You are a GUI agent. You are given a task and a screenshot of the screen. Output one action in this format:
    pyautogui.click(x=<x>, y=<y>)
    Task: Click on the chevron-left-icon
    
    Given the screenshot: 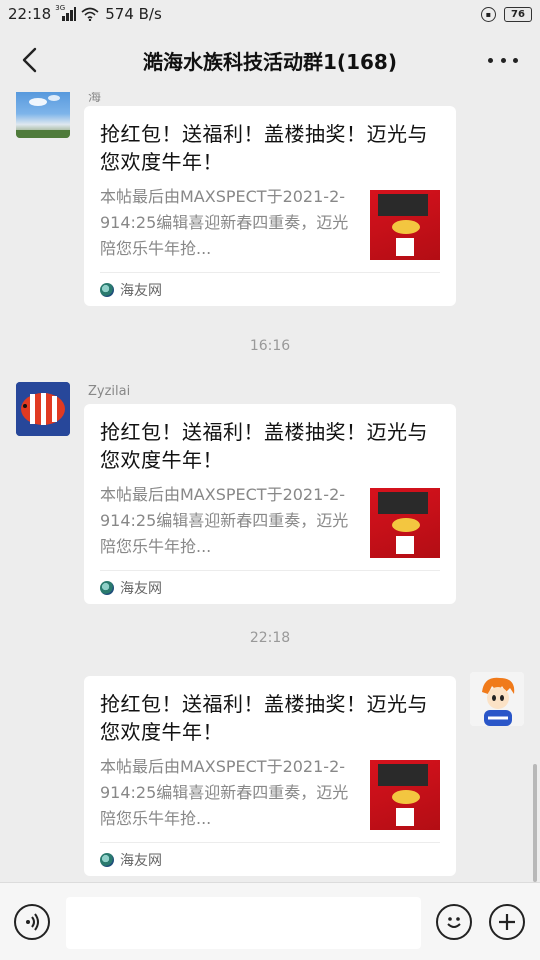 What is the action you would take?
    pyautogui.click(x=29, y=60)
    